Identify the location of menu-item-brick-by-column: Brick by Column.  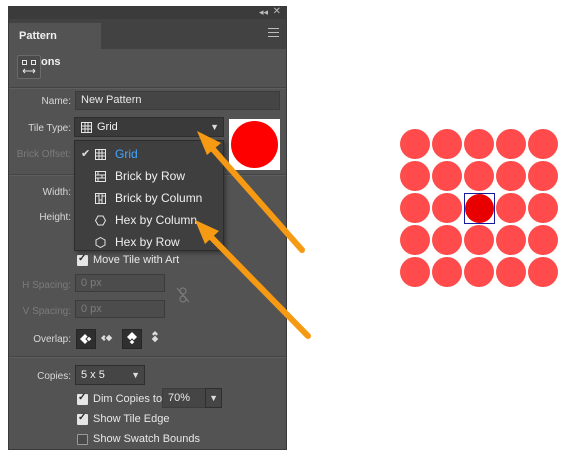
(149, 198).